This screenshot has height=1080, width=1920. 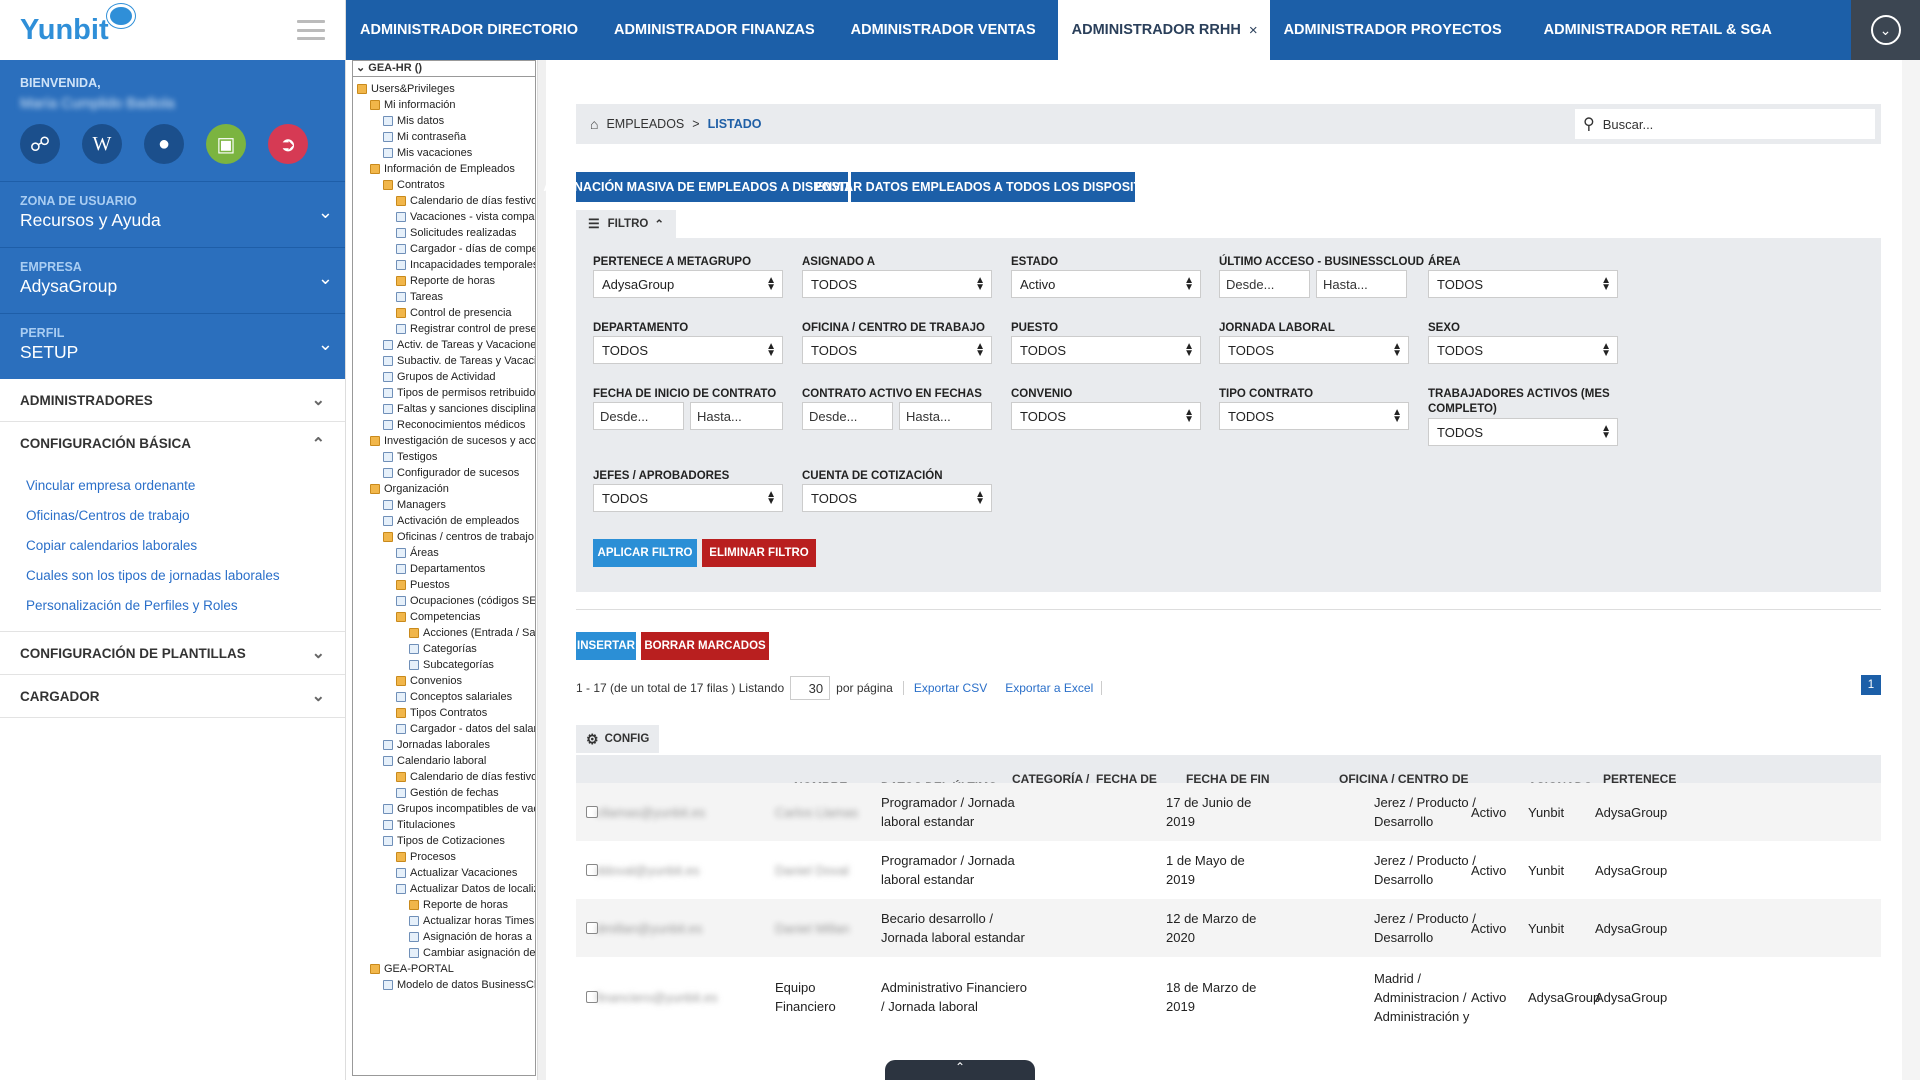 What do you see at coordinates (1106, 416) in the screenshot?
I see `select-convenio: TODOS ▲ ▼` at bounding box center [1106, 416].